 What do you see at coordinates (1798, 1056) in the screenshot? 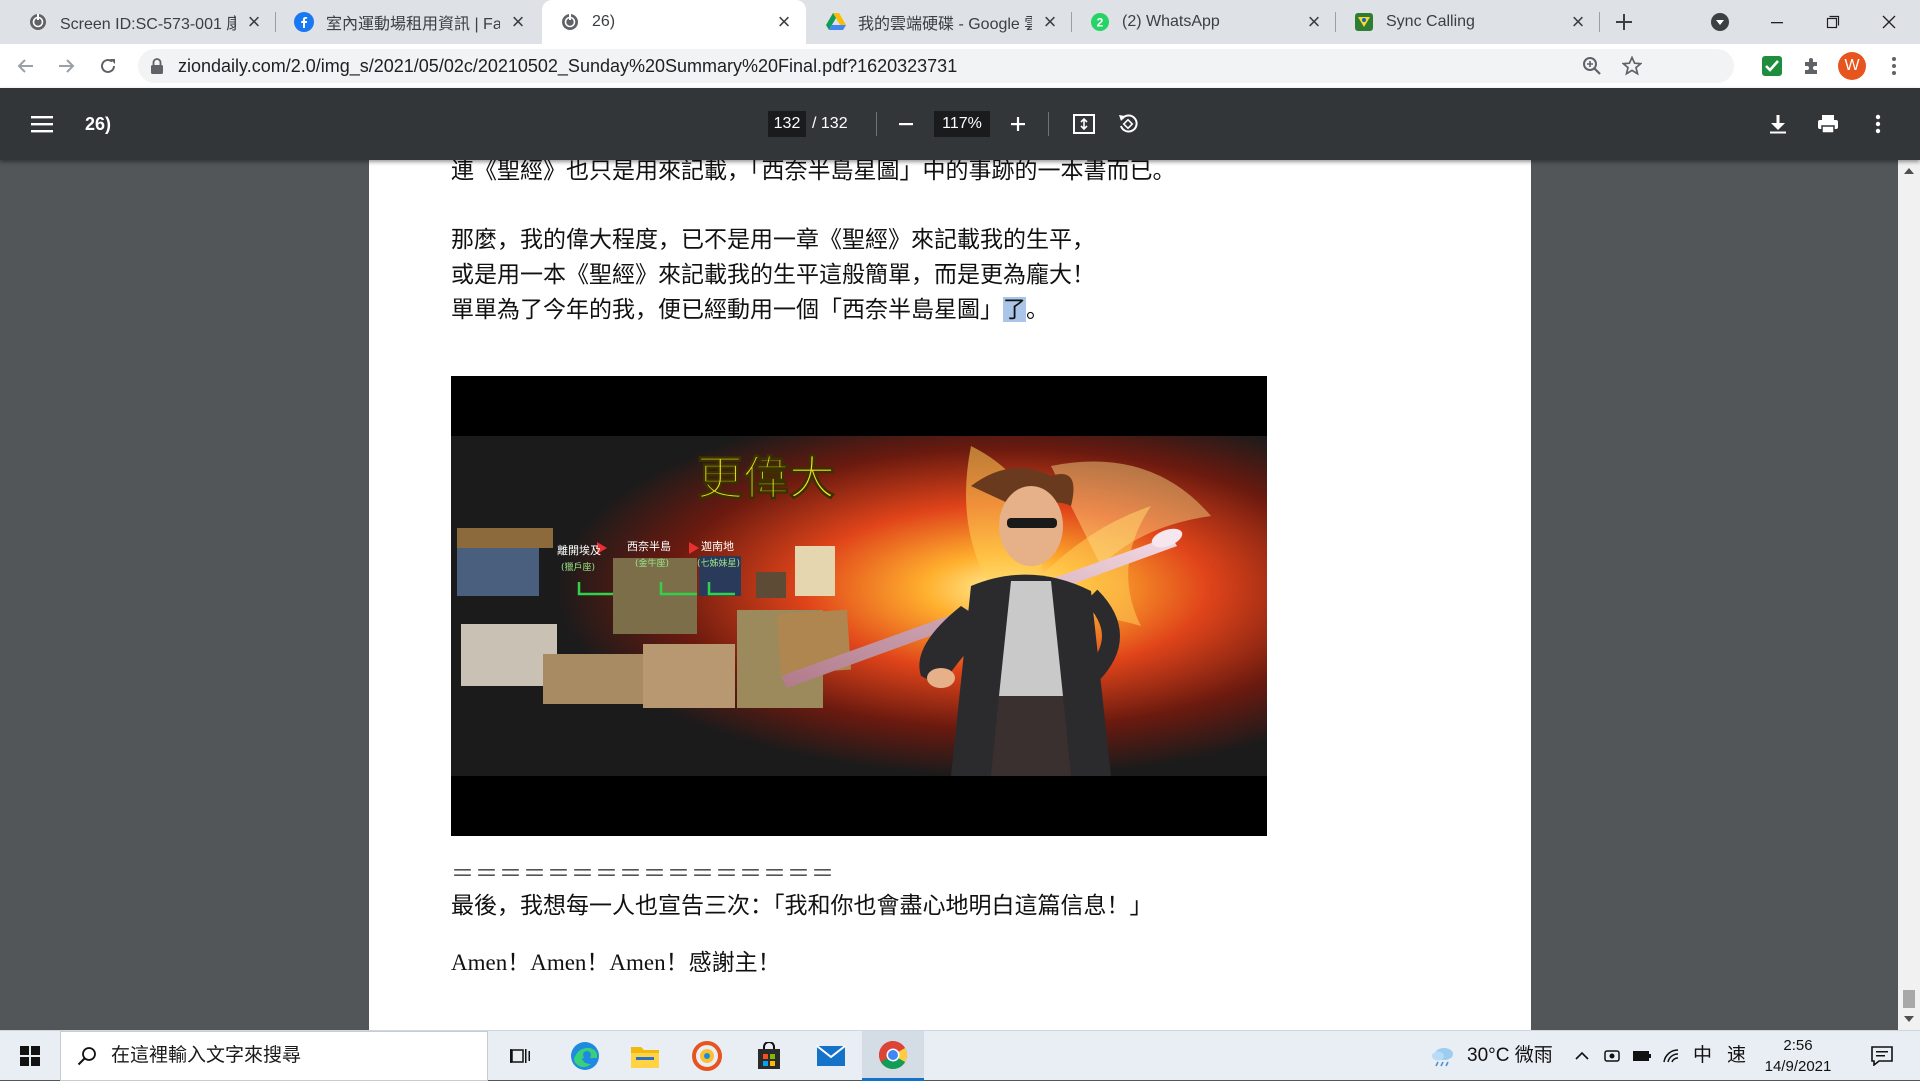
I see `taskbar-clock: 2:56 14/9/2021` at bounding box center [1798, 1056].